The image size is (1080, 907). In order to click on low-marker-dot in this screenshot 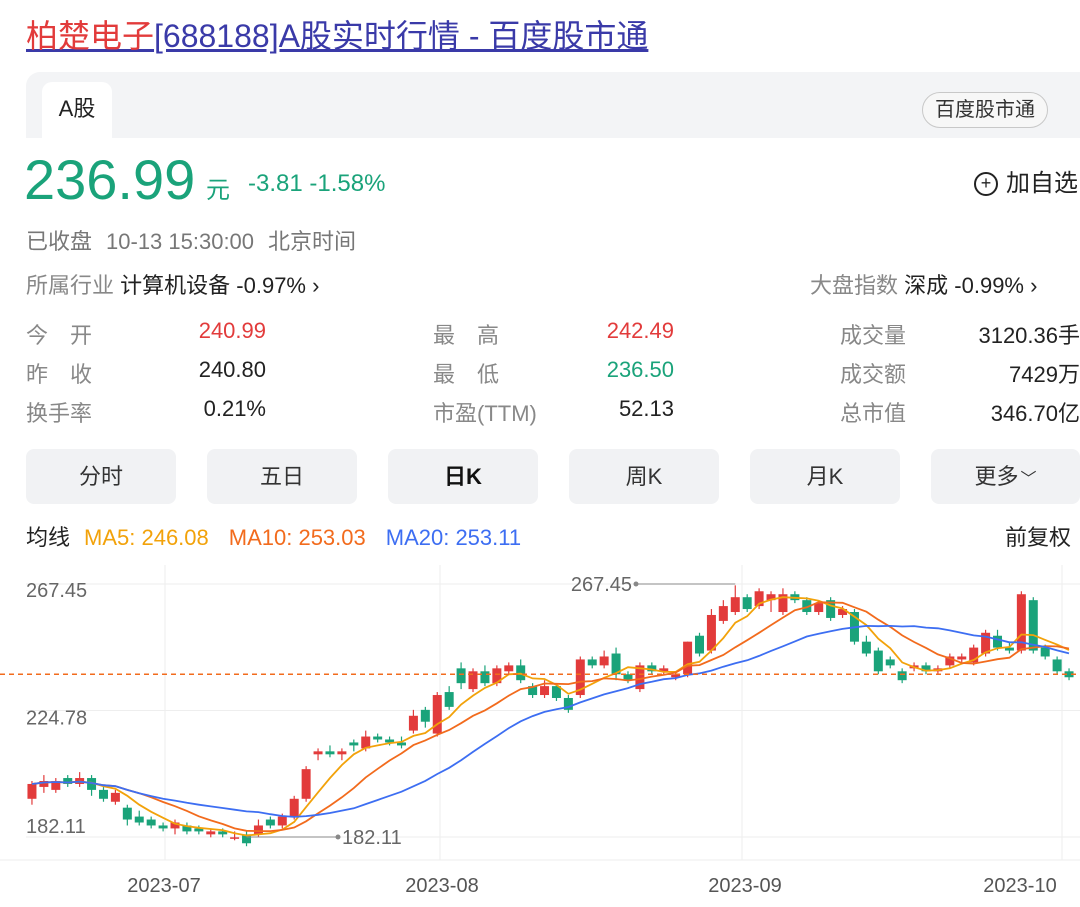, I will do `click(338, 837)`.